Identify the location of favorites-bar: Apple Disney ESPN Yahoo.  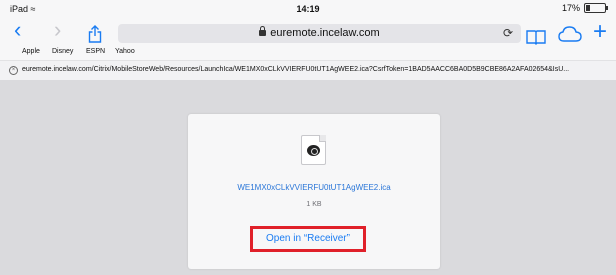
(308, 53).